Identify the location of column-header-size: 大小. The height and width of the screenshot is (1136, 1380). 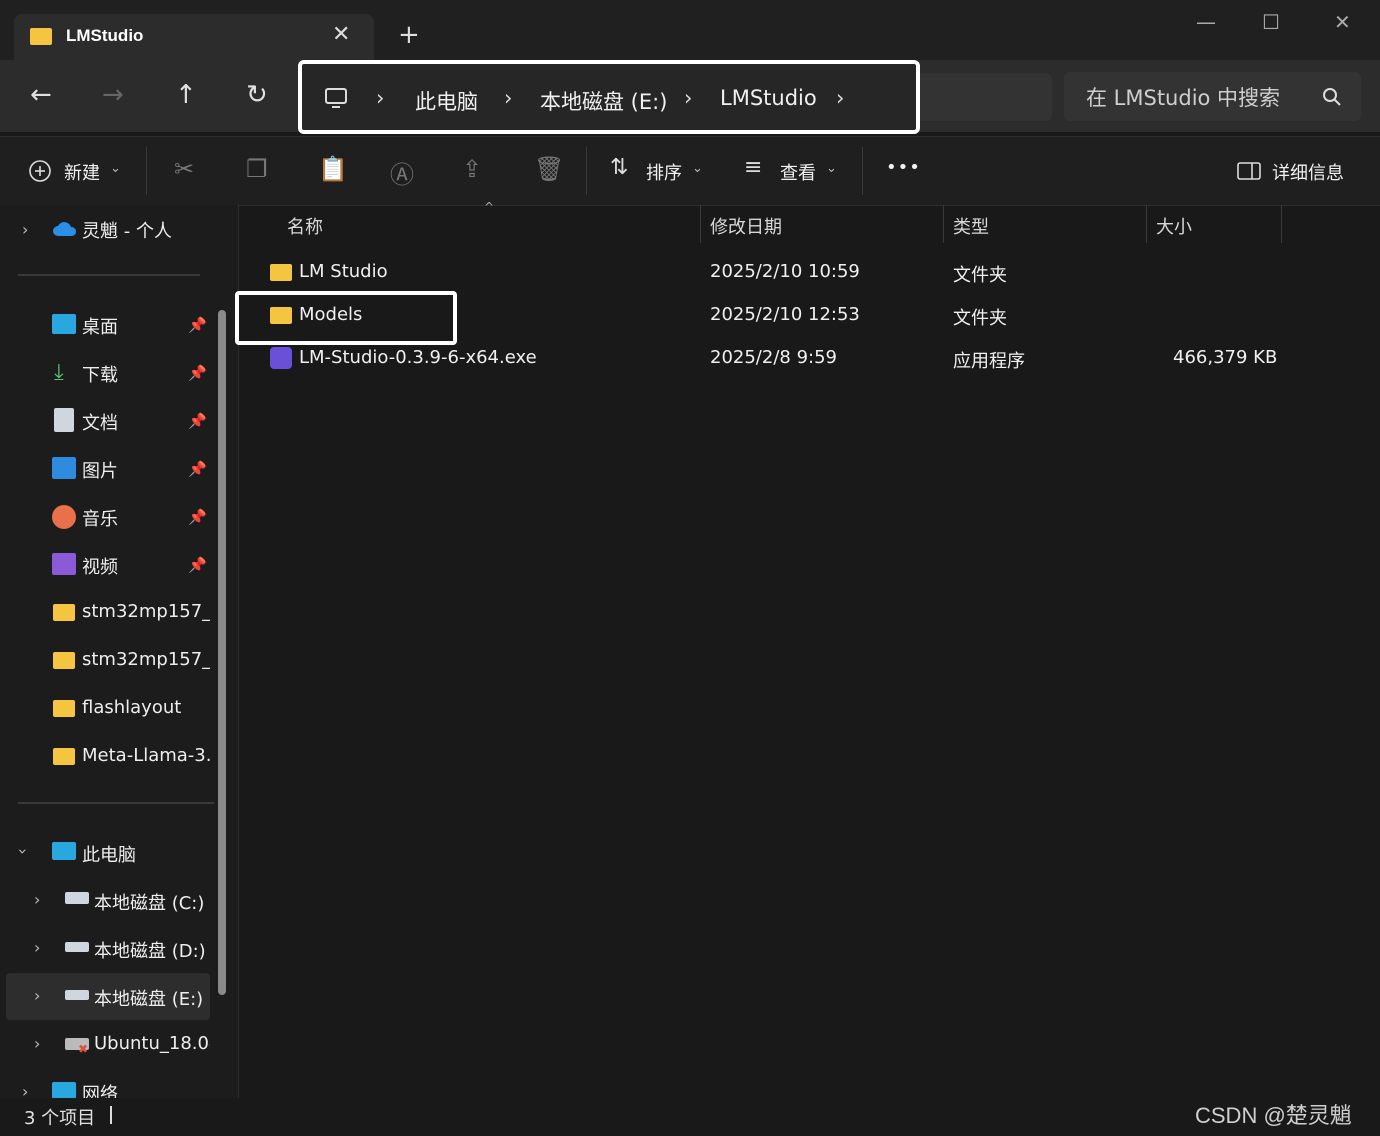
(1174, 226).